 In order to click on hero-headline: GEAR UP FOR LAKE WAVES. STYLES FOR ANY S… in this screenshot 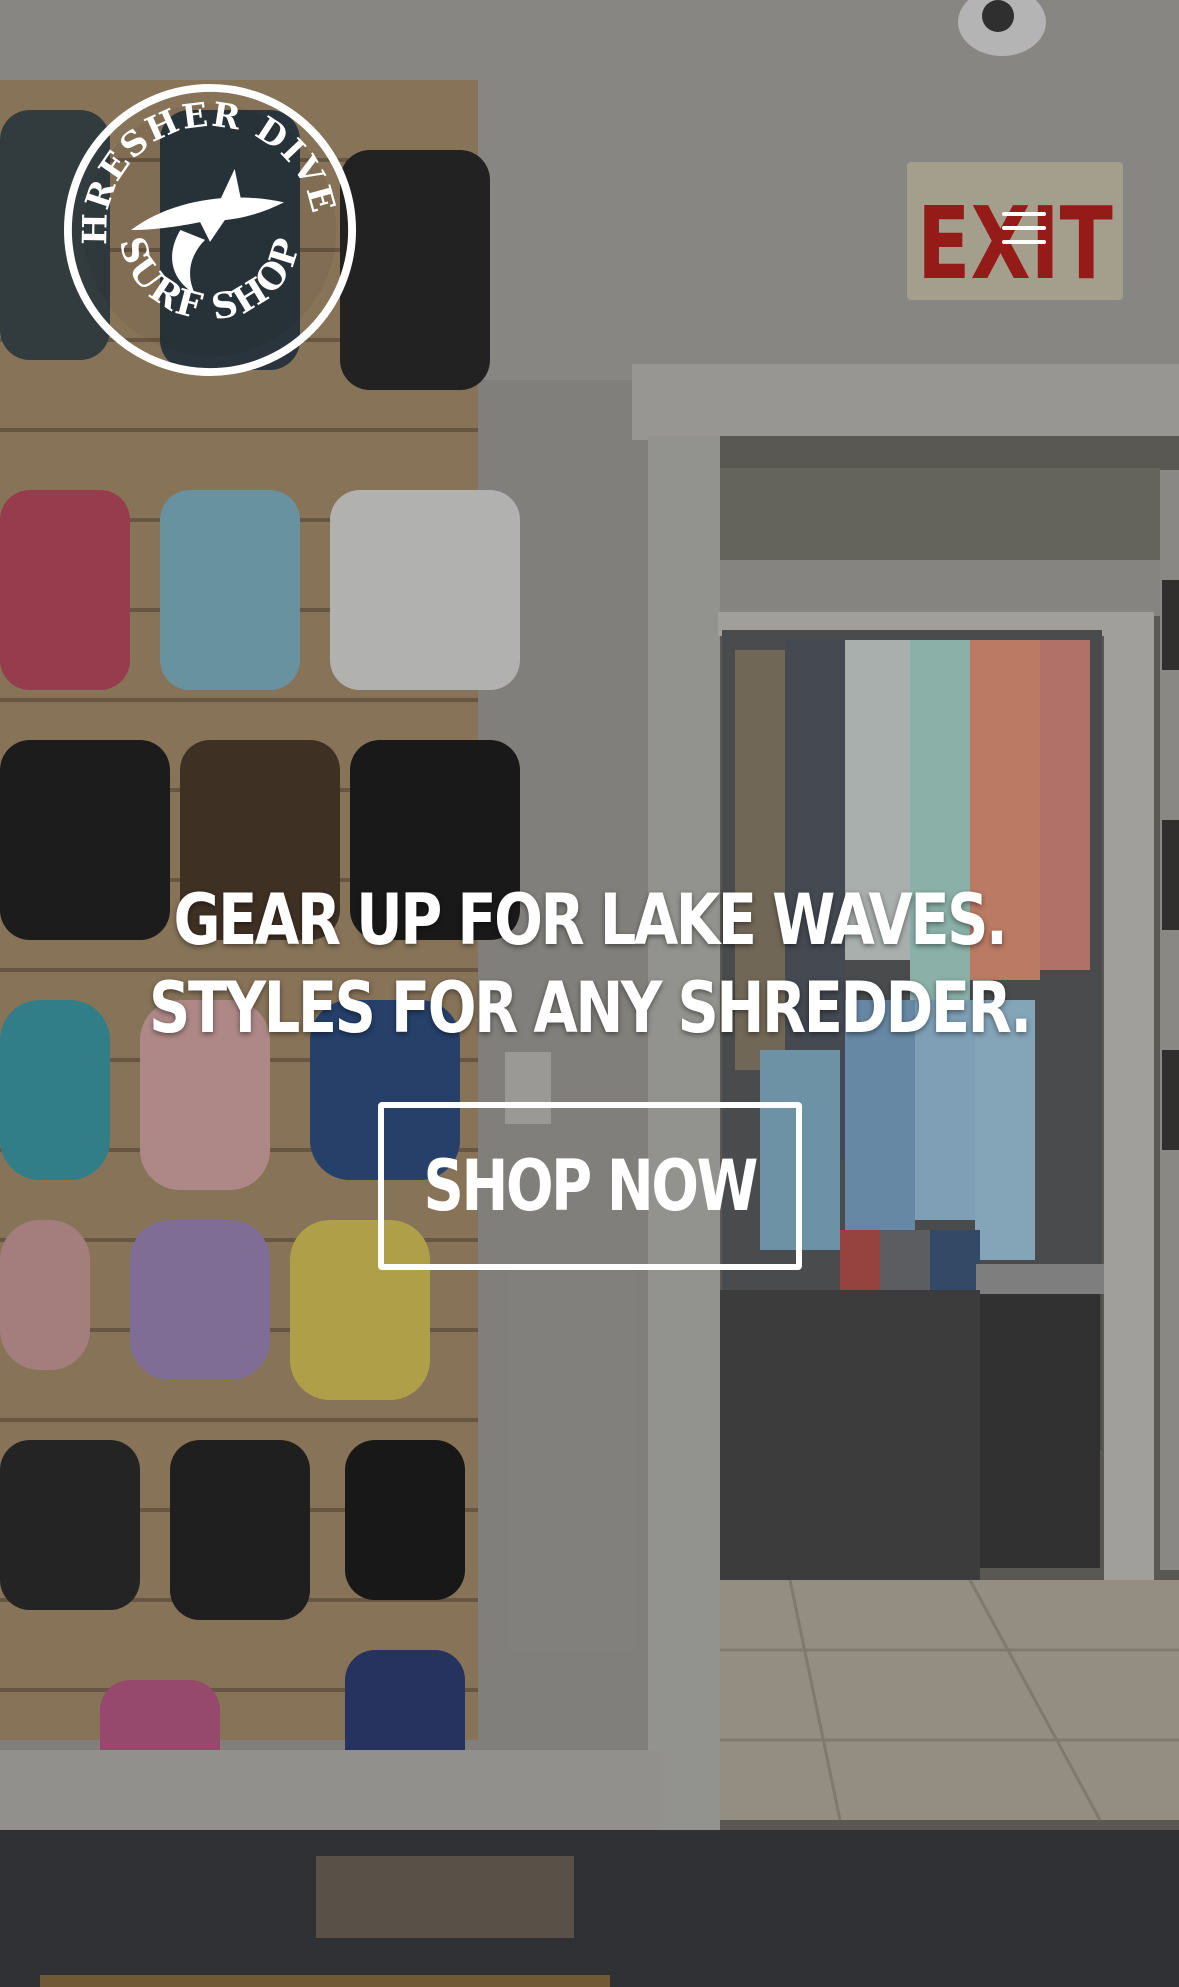, I will do `click(589, 964)`.